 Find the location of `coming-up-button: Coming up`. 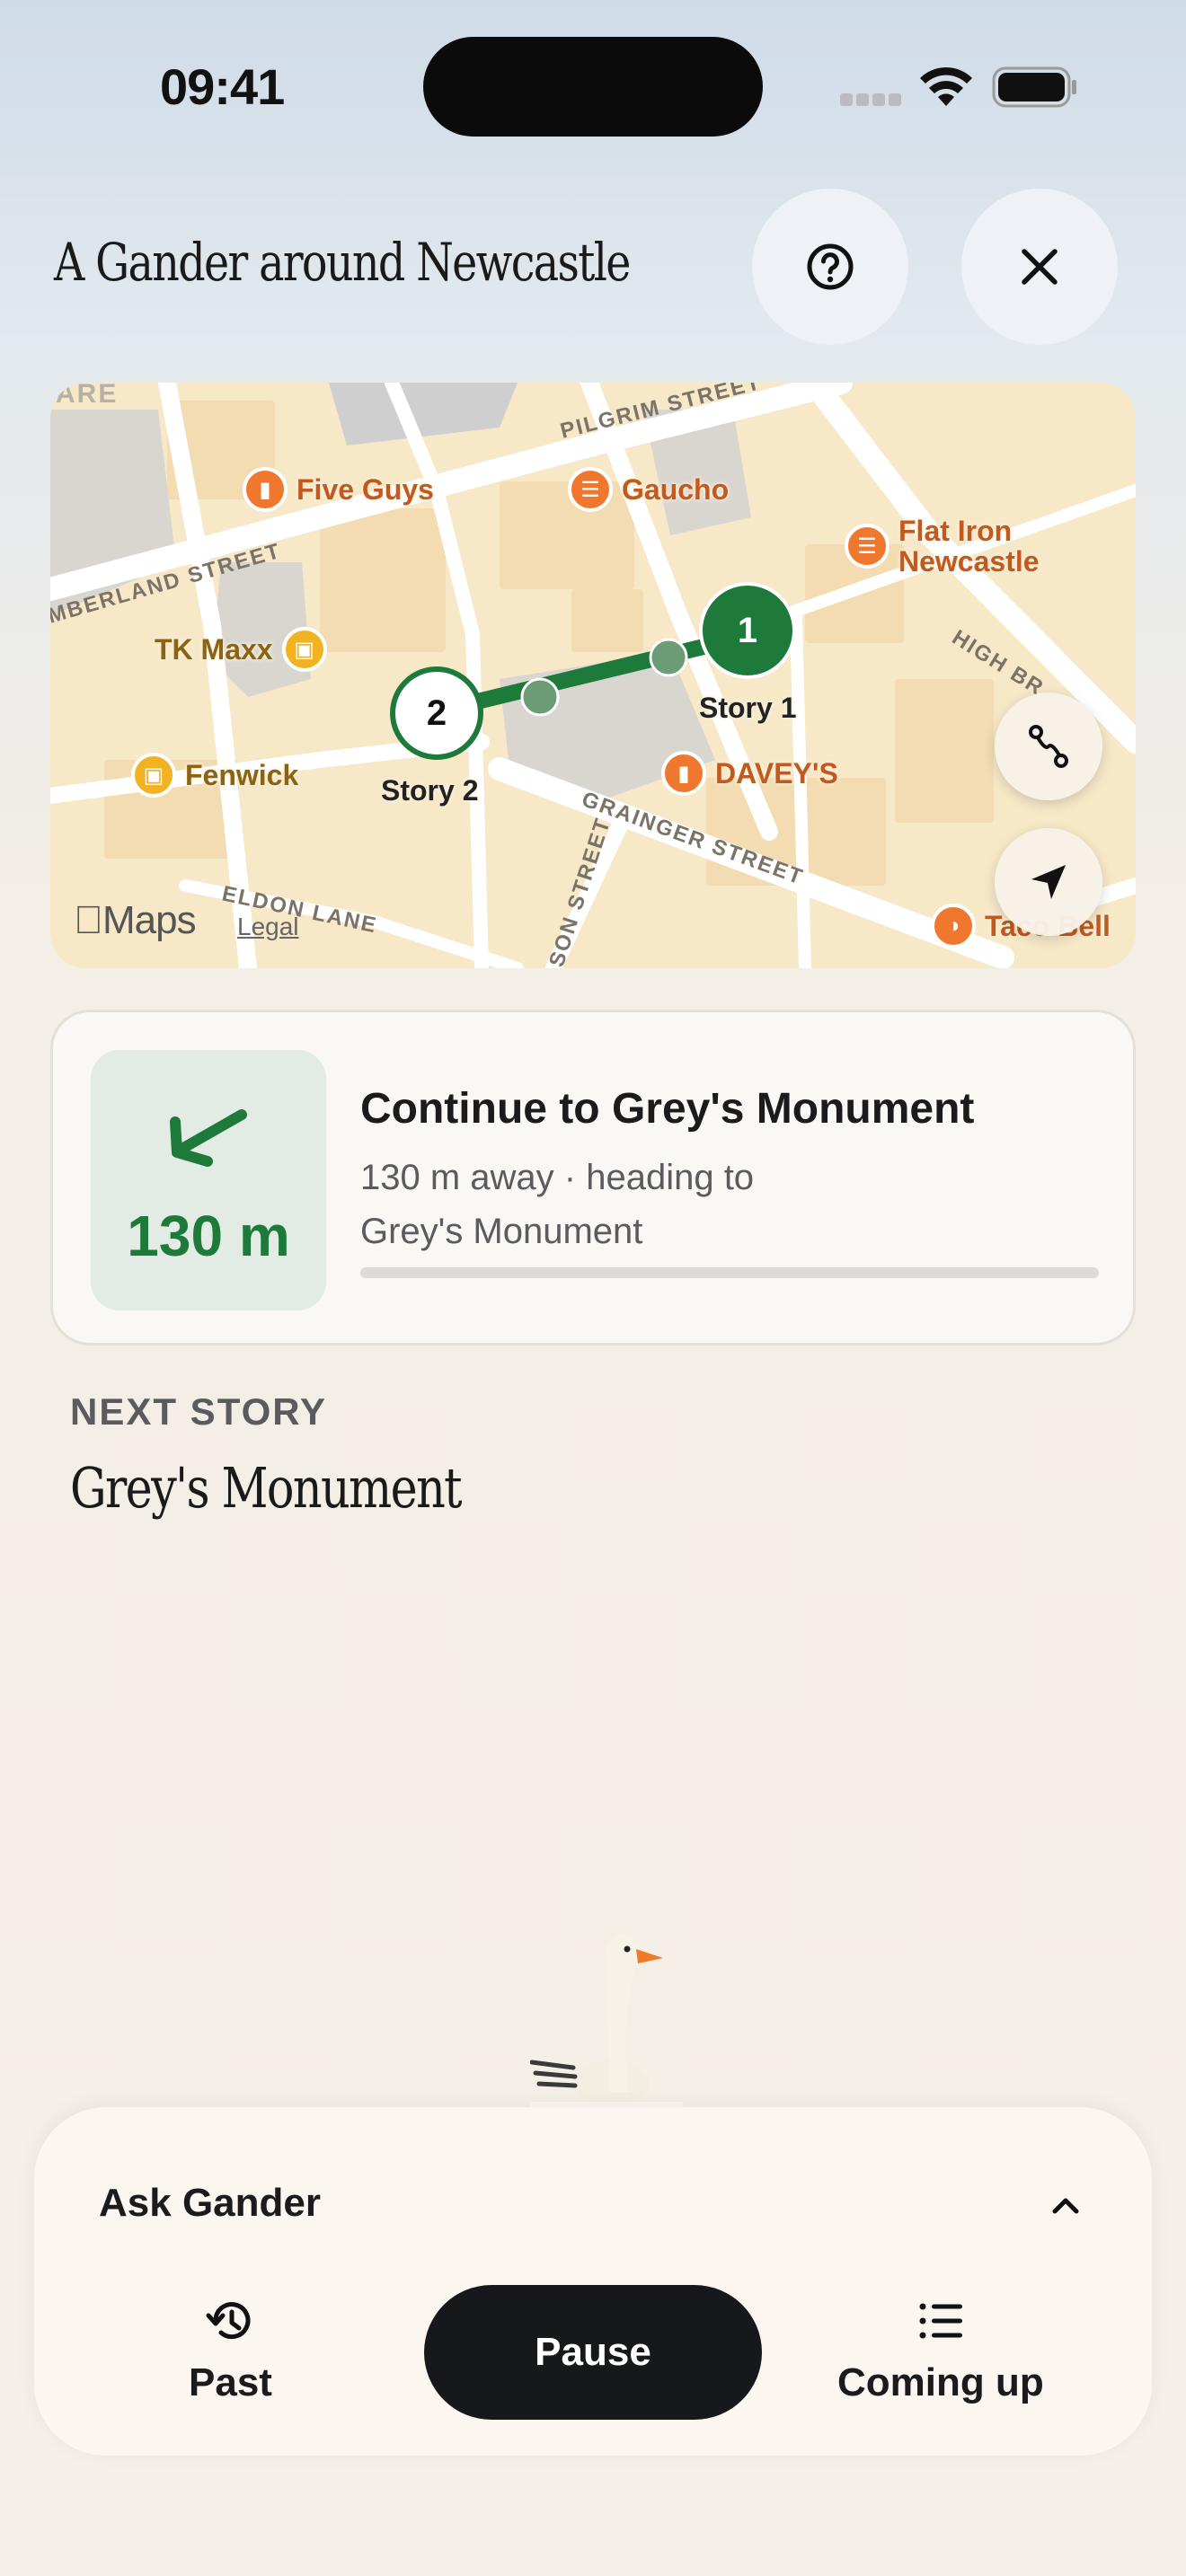

coming-up-button: Coming up is located at coordinates (940, 2350).